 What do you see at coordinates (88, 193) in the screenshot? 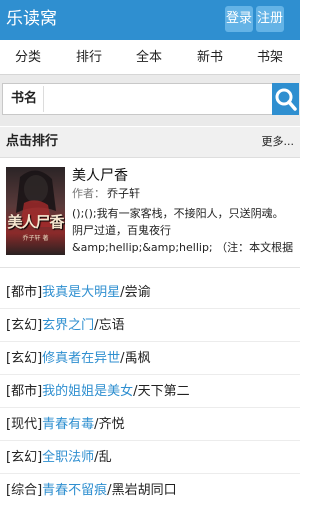
I see `author-label: 作者：` at bounding box center [88, 193].